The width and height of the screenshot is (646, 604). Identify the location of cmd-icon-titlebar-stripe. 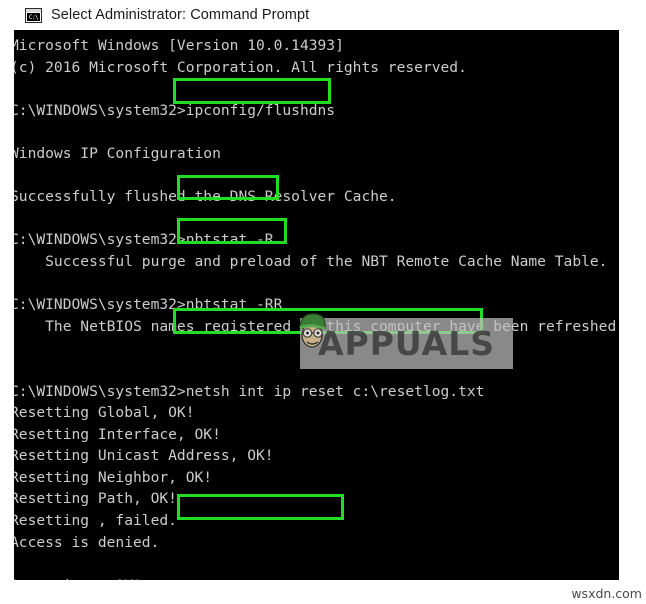
(33, 10).